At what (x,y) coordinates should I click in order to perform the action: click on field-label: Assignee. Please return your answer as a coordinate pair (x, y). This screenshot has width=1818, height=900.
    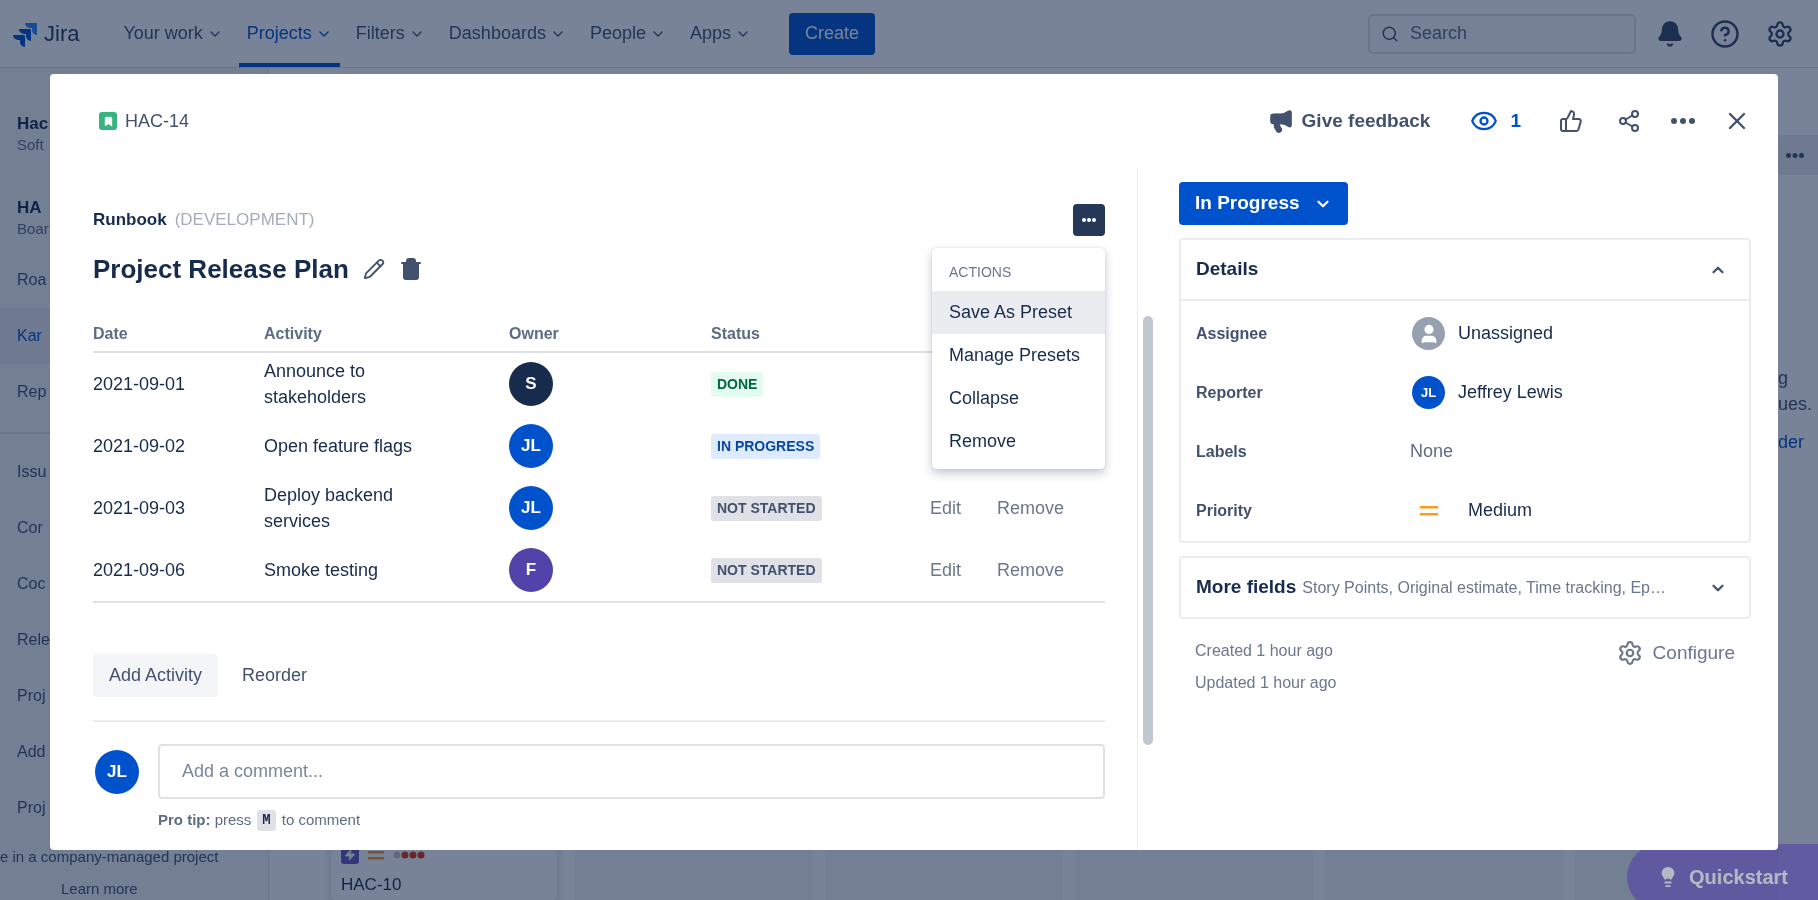
    Looking at the image, I should click on (1232, 333).